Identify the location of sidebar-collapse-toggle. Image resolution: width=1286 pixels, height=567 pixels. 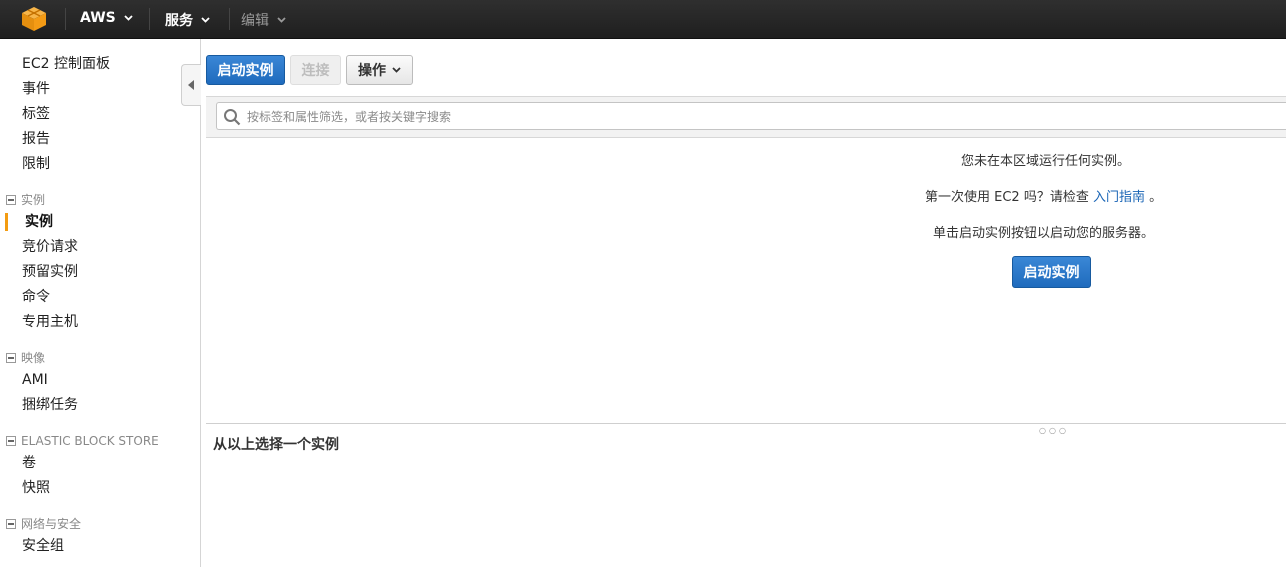
(191, 85).